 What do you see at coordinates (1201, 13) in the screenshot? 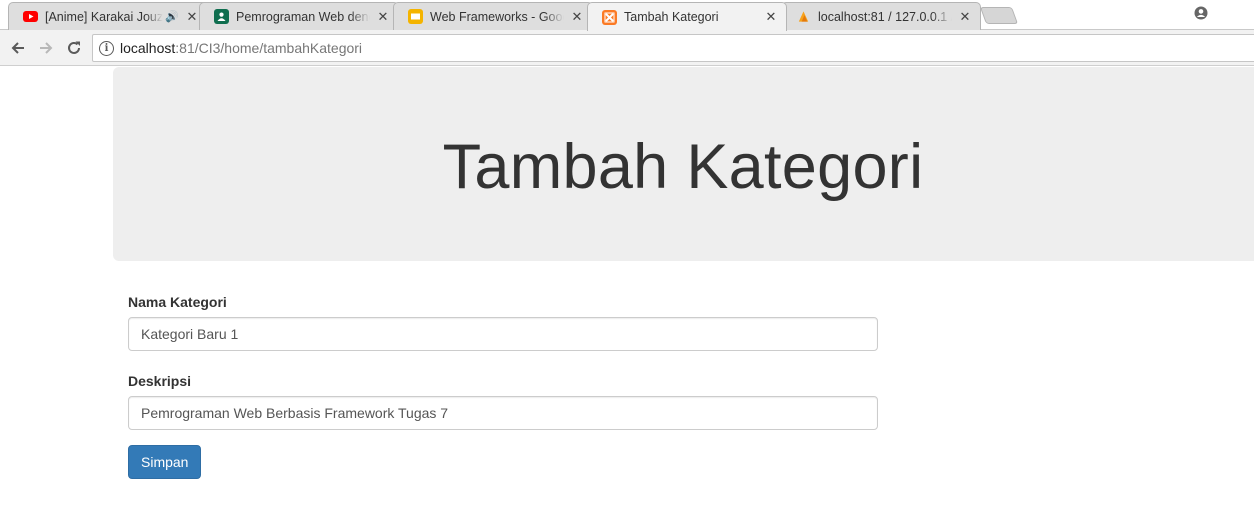
I see `profile-icon` at bounding box center [1201, 13].